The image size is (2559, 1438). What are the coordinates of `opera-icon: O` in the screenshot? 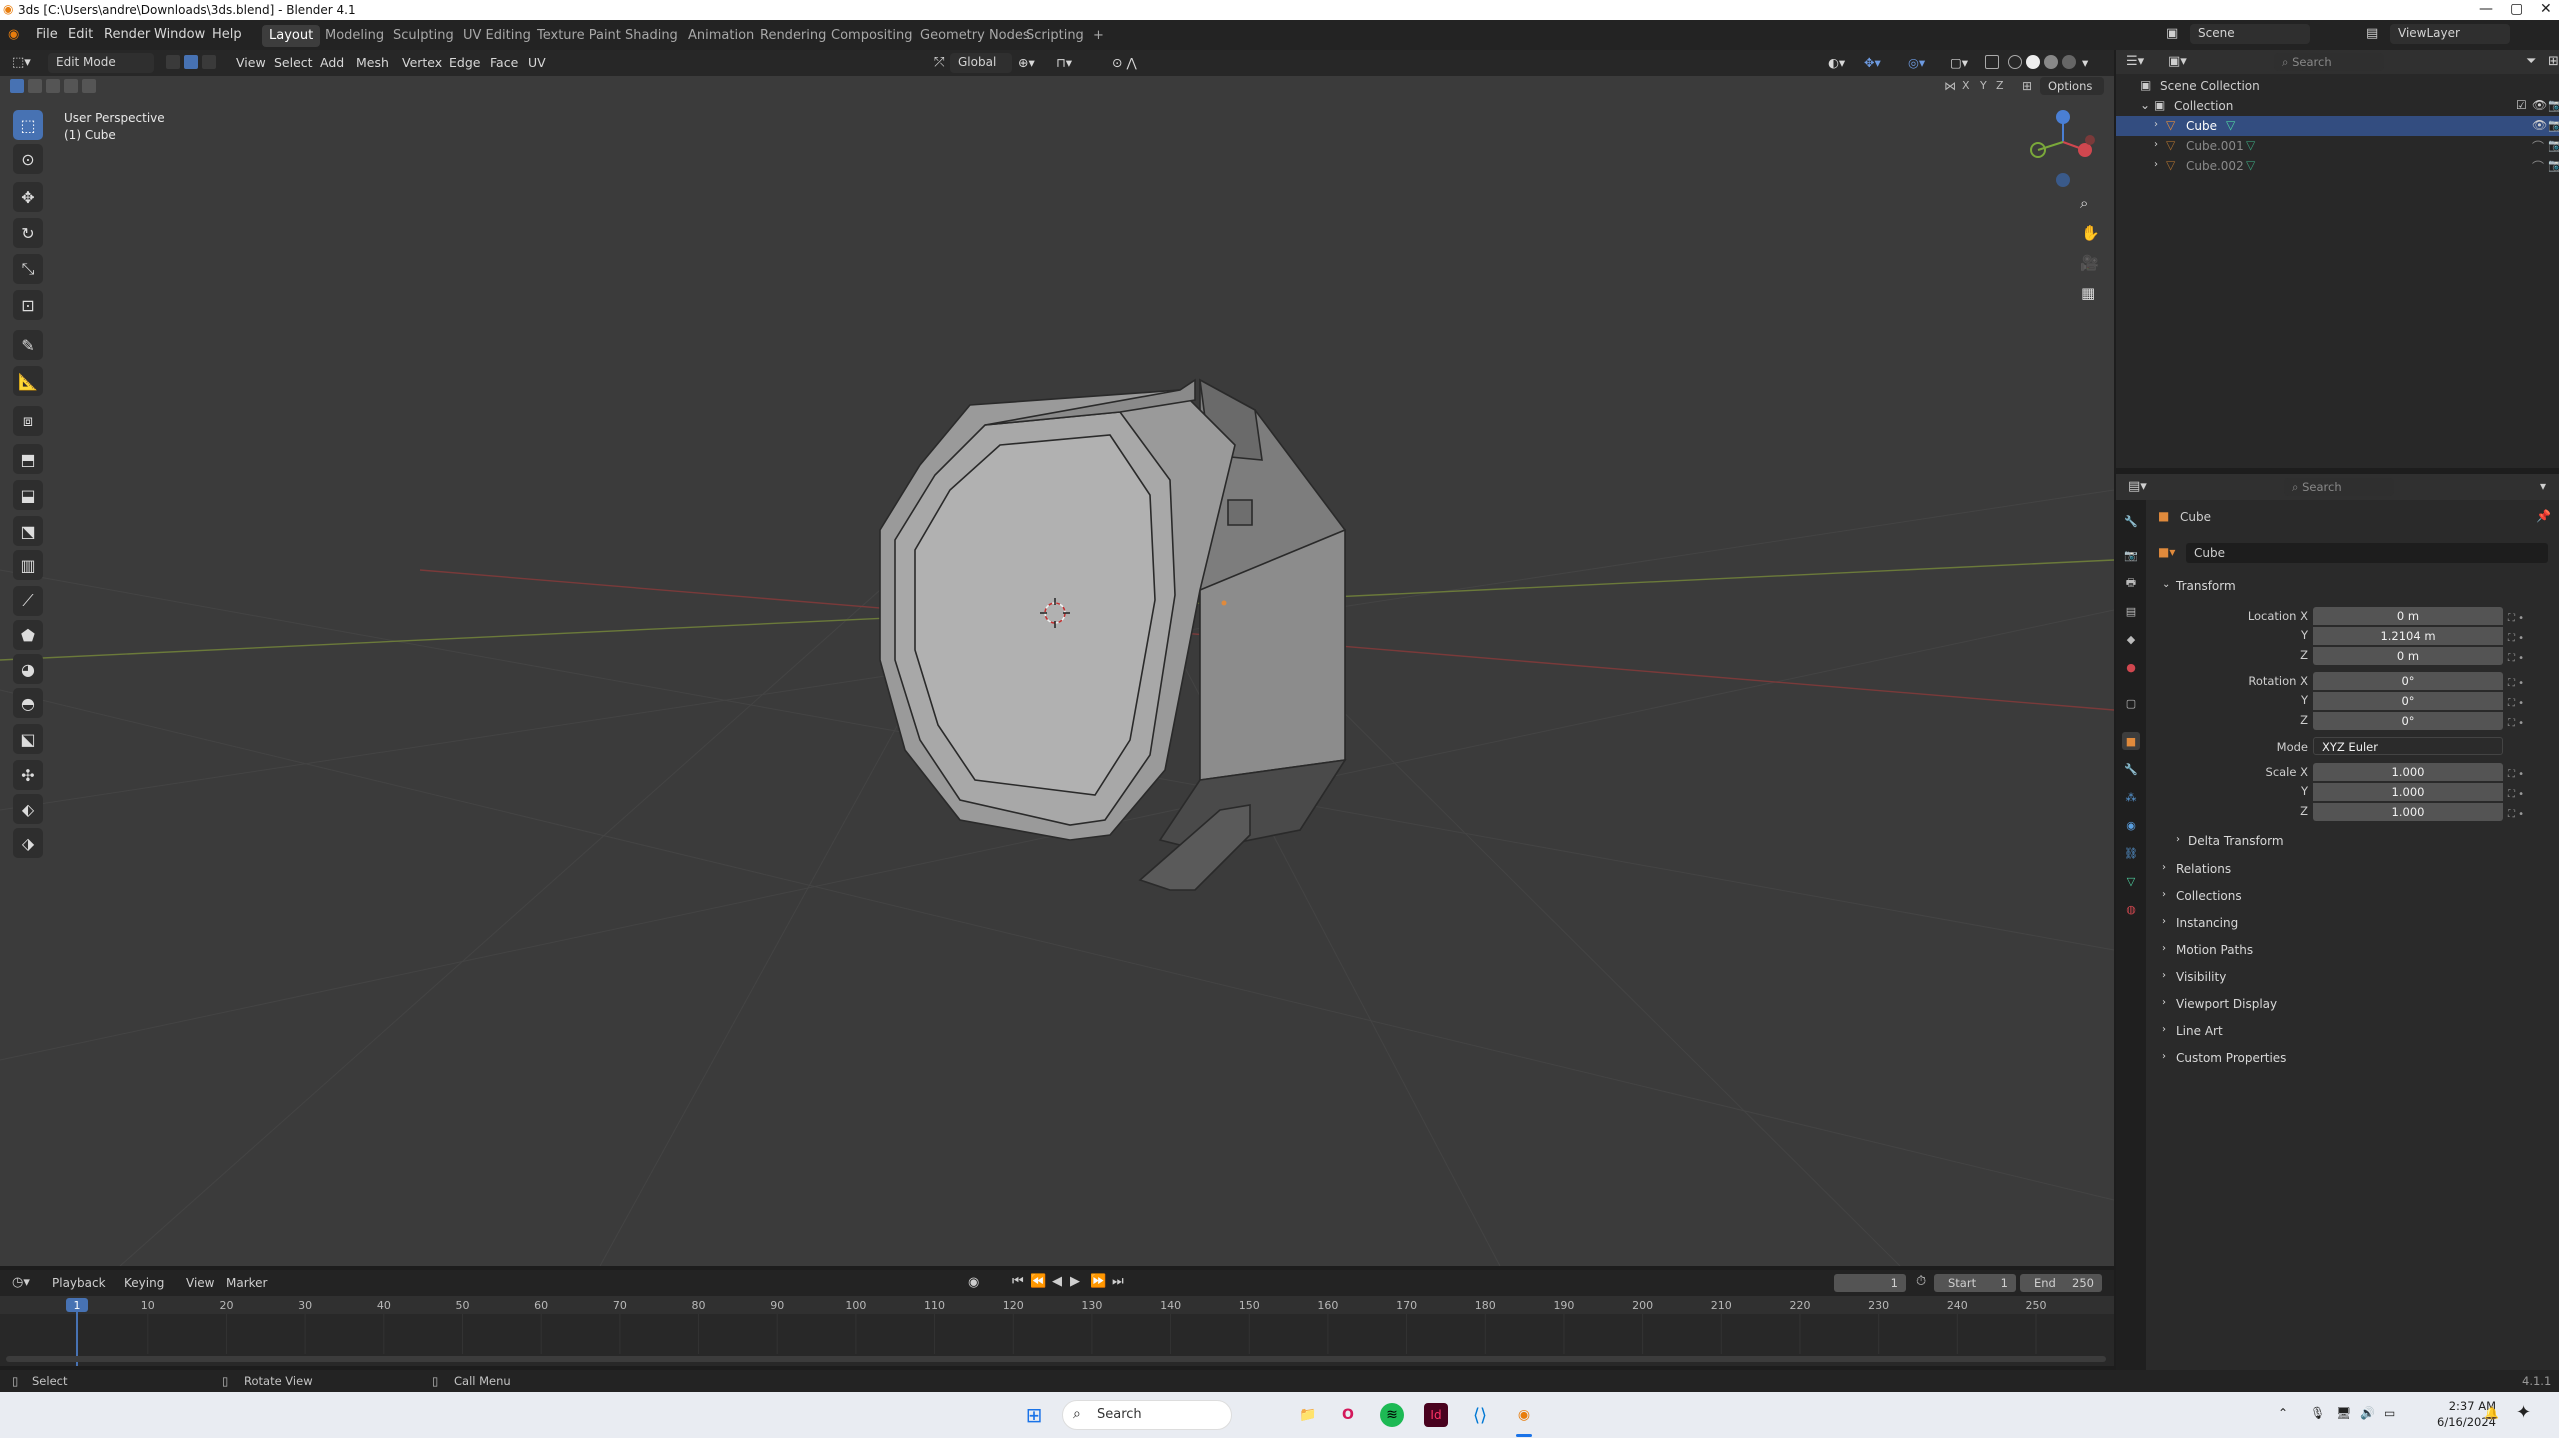 It's located at (1348, 1415).